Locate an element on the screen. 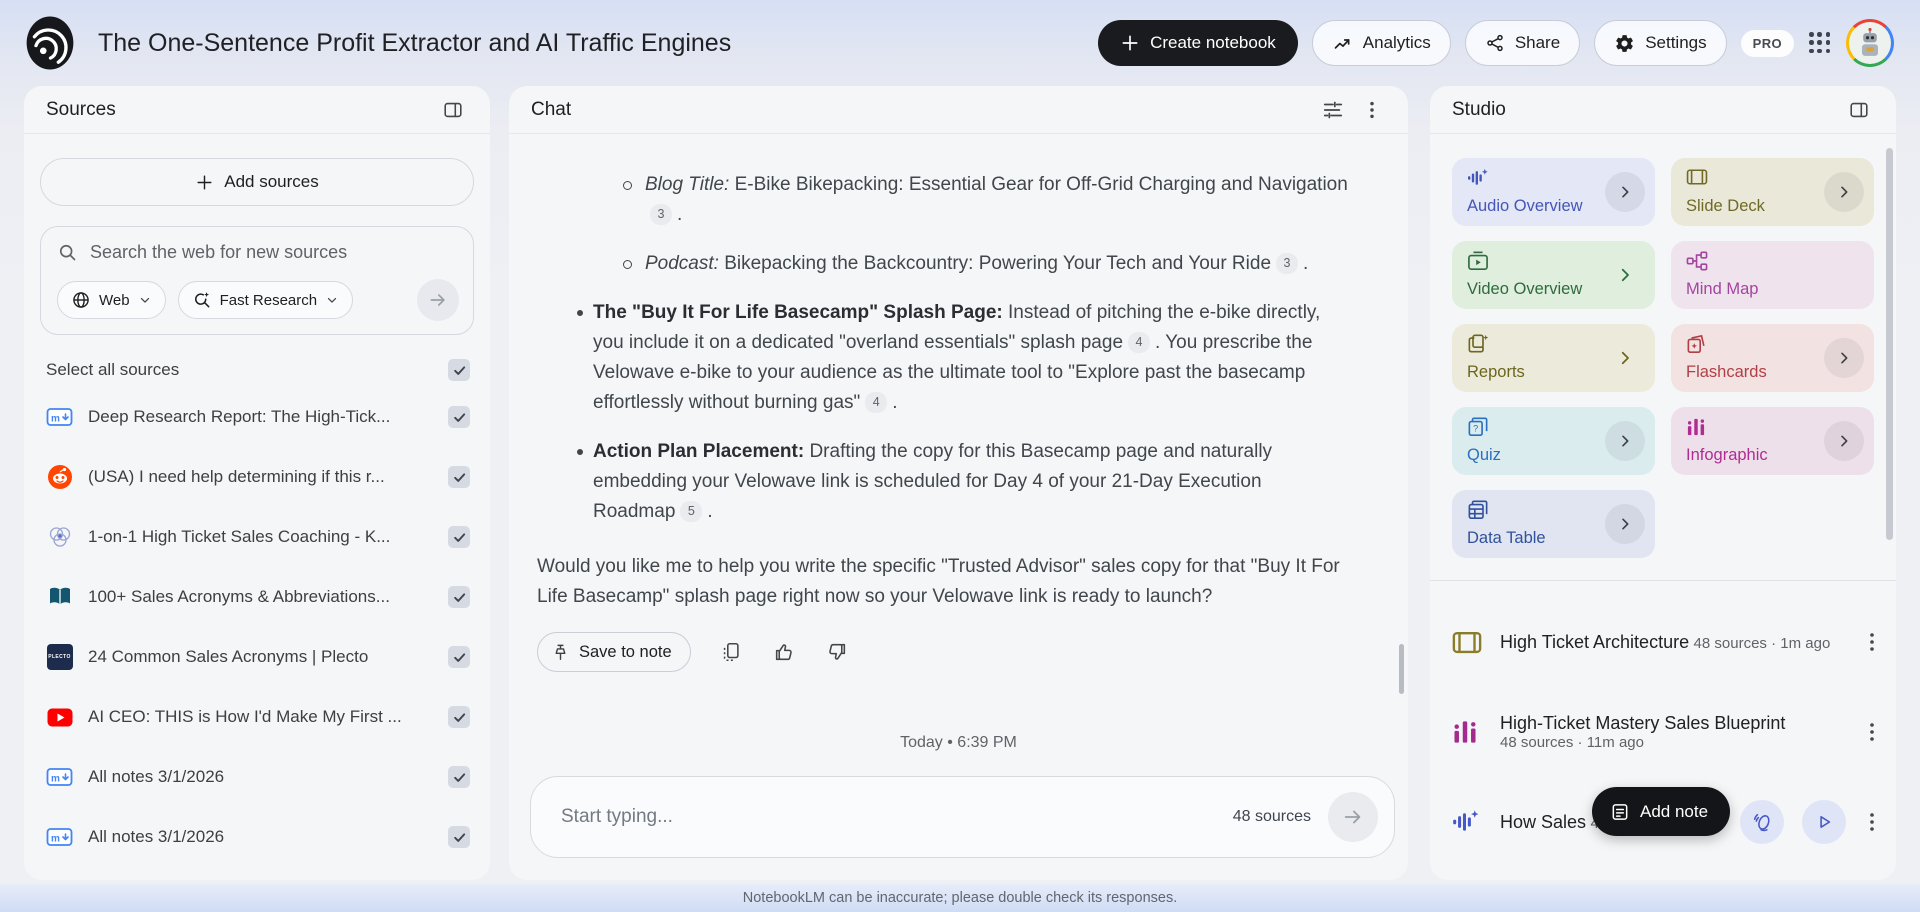 Image resolution: width=1920 pixels, height=912 pixels. tile-infographic: Infographic is located at coordinates (1772, 441).